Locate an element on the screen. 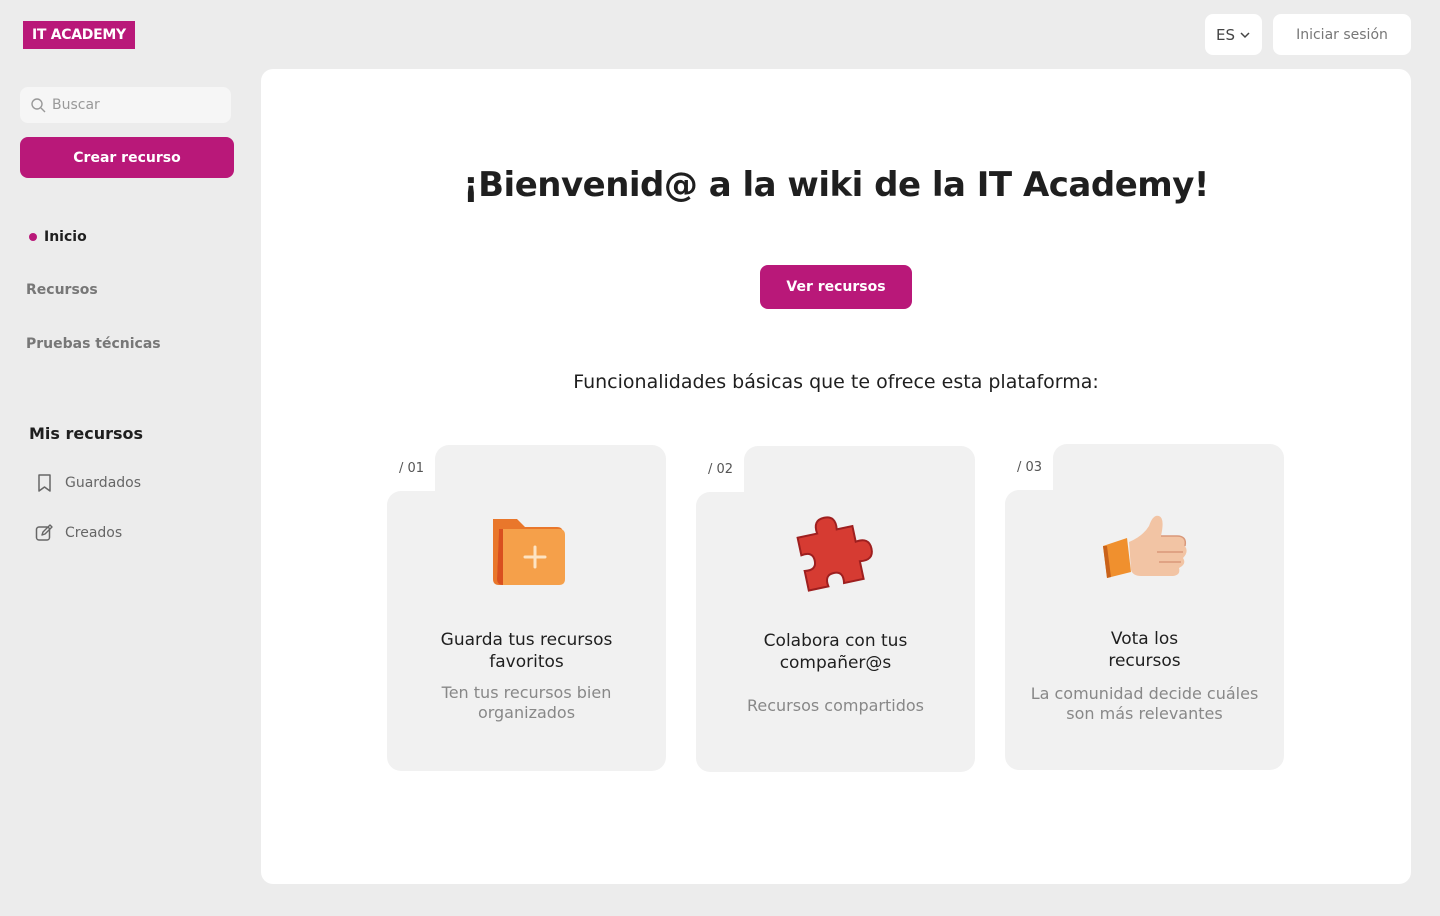  search-input is located at coordinates (137, 105).